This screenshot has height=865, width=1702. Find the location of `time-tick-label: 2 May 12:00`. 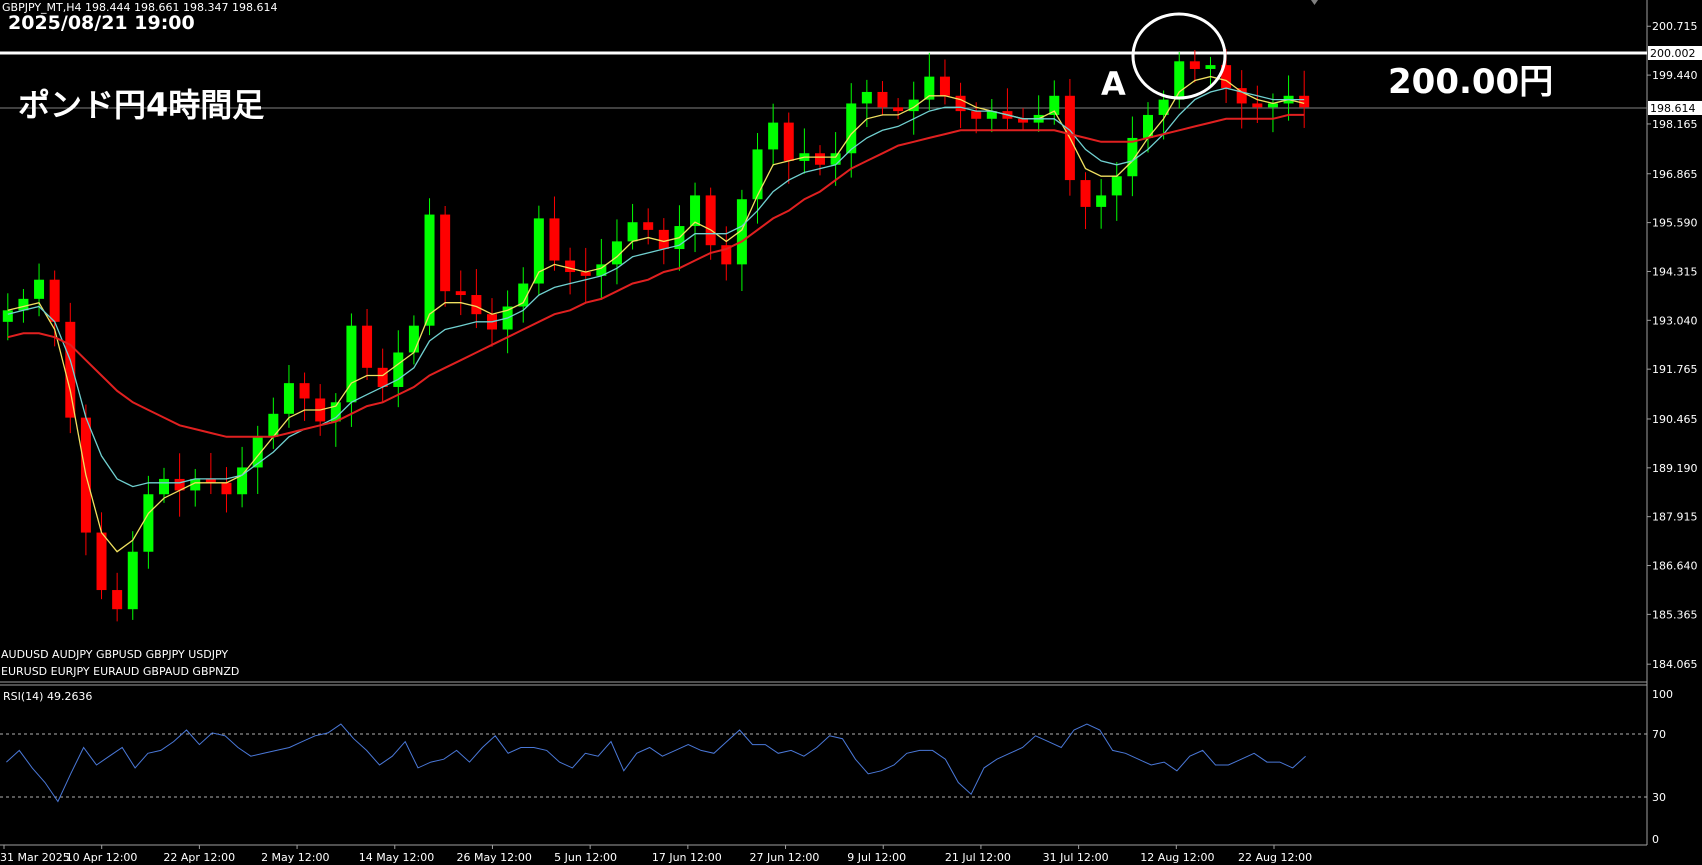

time-tick-label: 2 May 12:00 is located at coordinates (295, 857).